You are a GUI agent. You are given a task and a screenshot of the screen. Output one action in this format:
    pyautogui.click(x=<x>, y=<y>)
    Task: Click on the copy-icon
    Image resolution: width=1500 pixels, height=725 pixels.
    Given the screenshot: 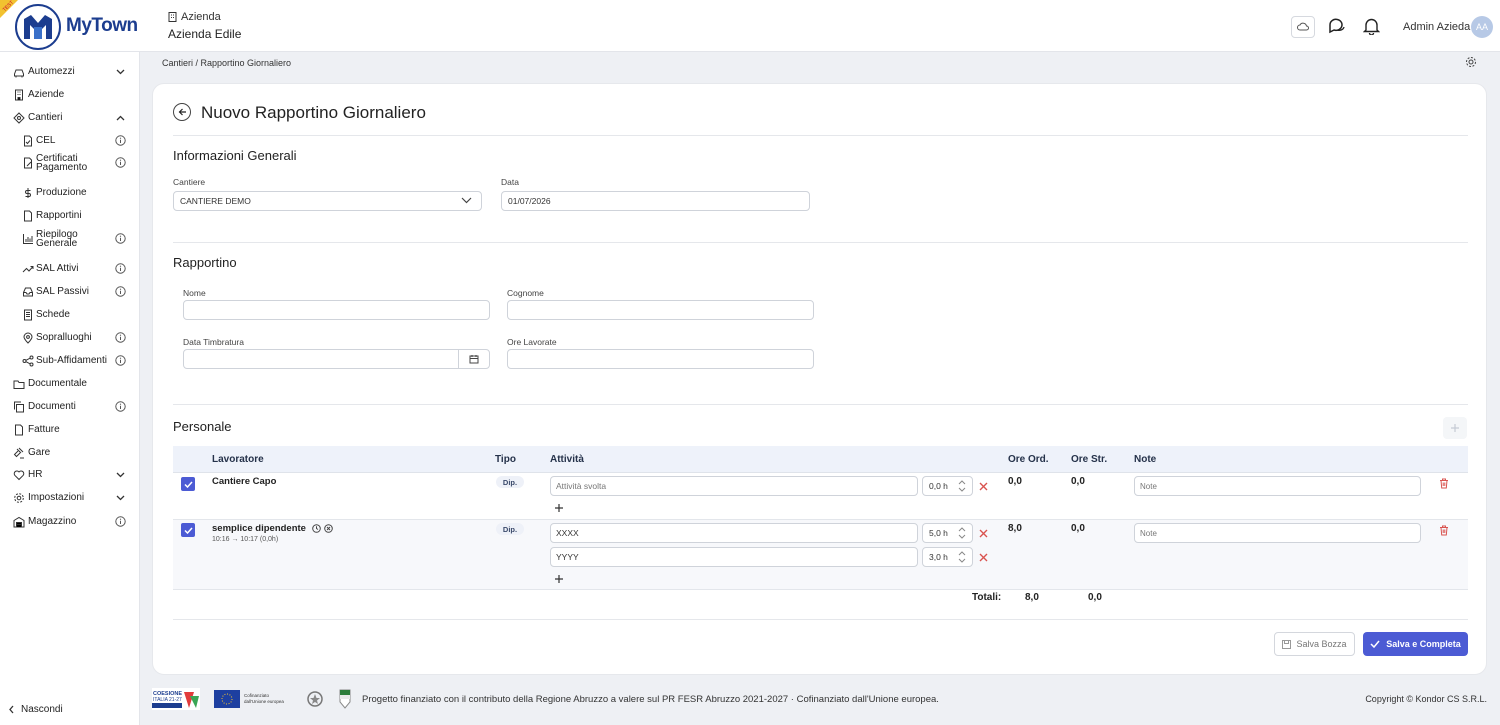 What is the action you would take?
    pyautogui.click(x=19, y=407)
    